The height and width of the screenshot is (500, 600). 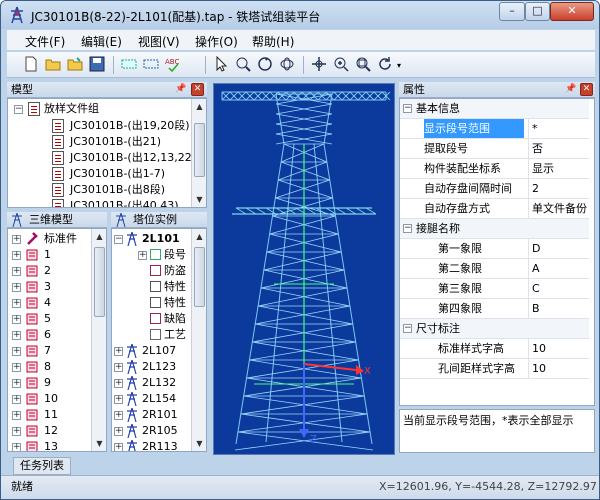 I want to click on menu-edit: 编辑(E), so click(x=101, y=41).